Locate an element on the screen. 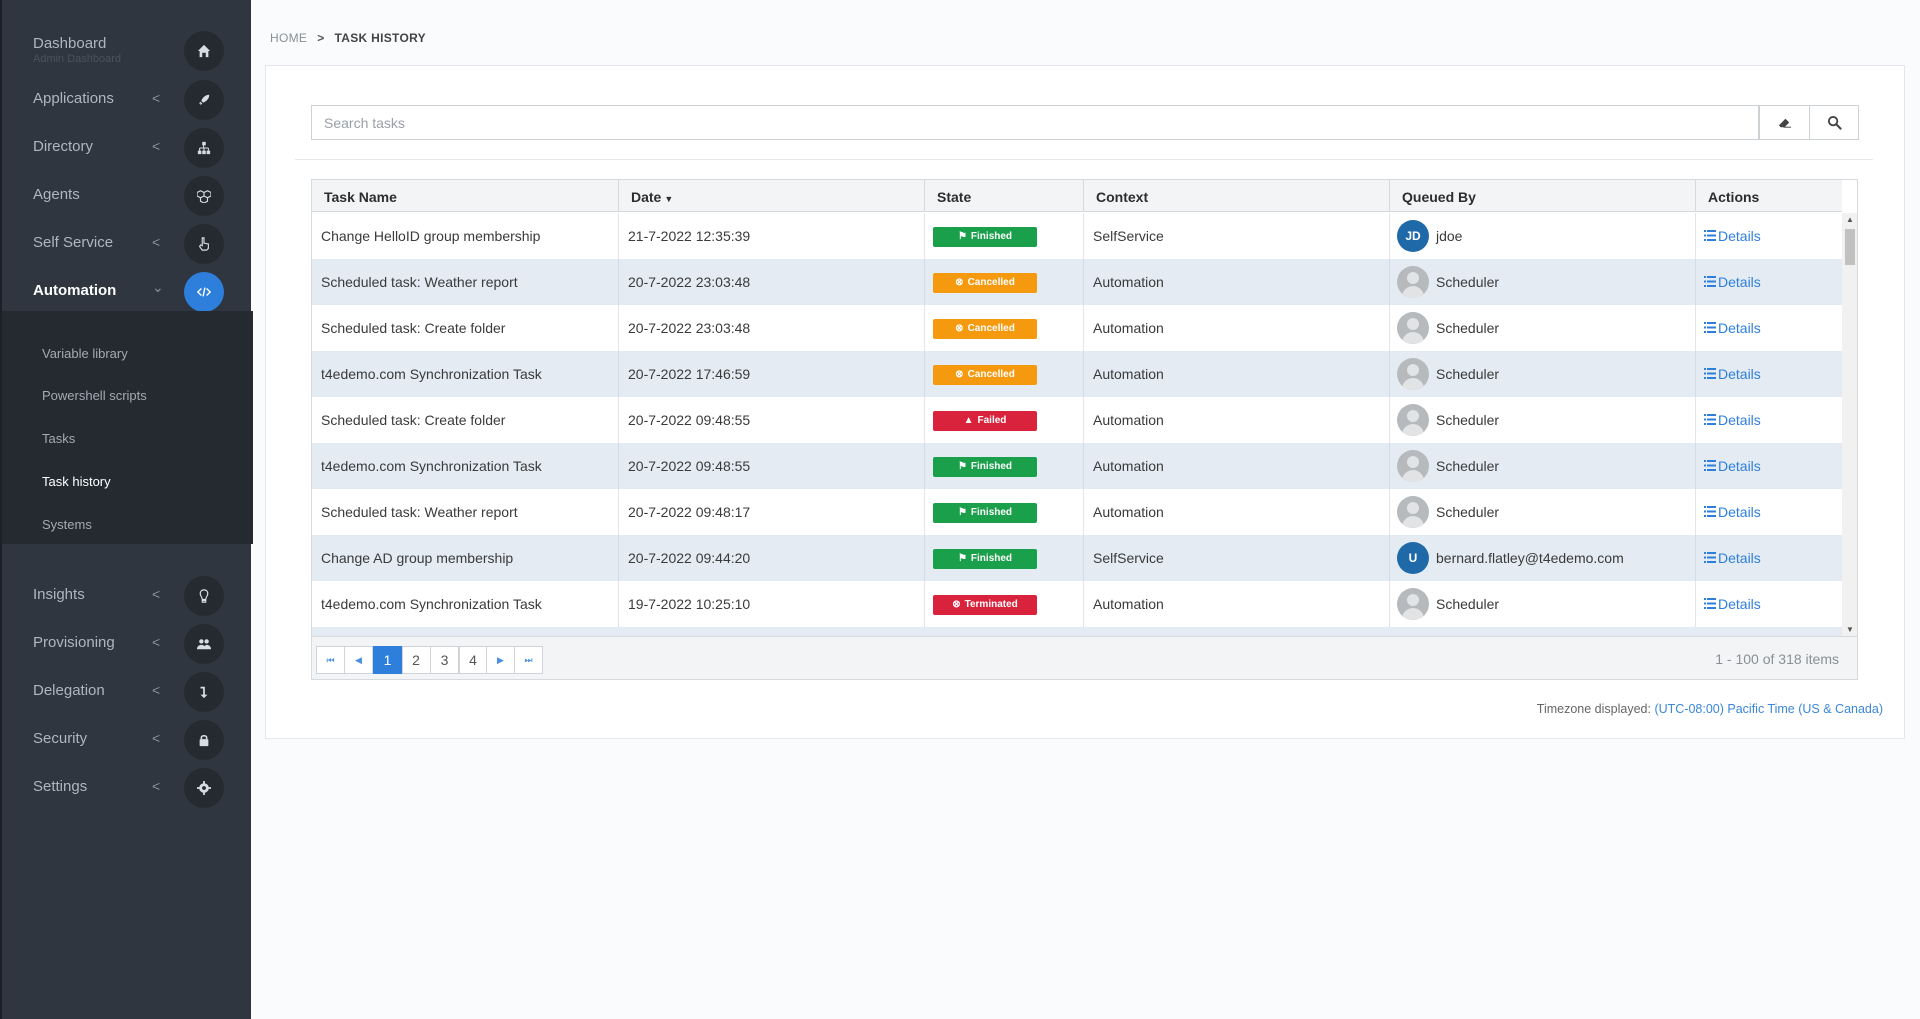  level-down-icon is located at coordinates (204, 692).